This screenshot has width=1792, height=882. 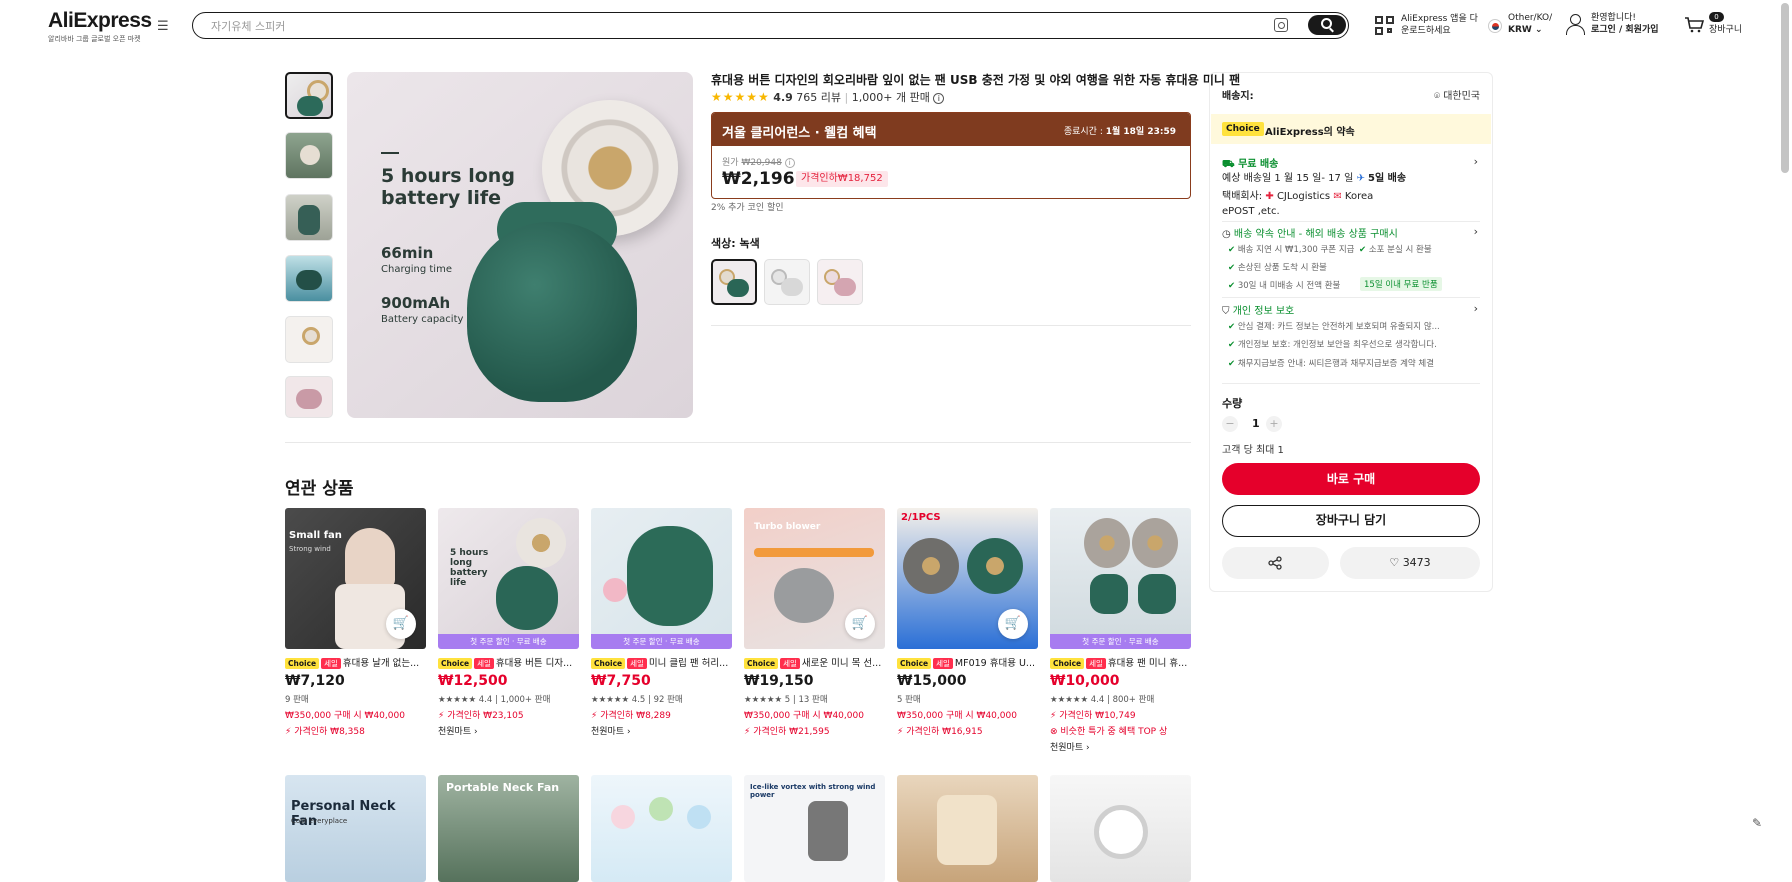 What do you see at coordinates (814, 828) in the screenshot?
I see `product-card: Ice-like vortex with strong wind power` at bounding box center [814, 828].